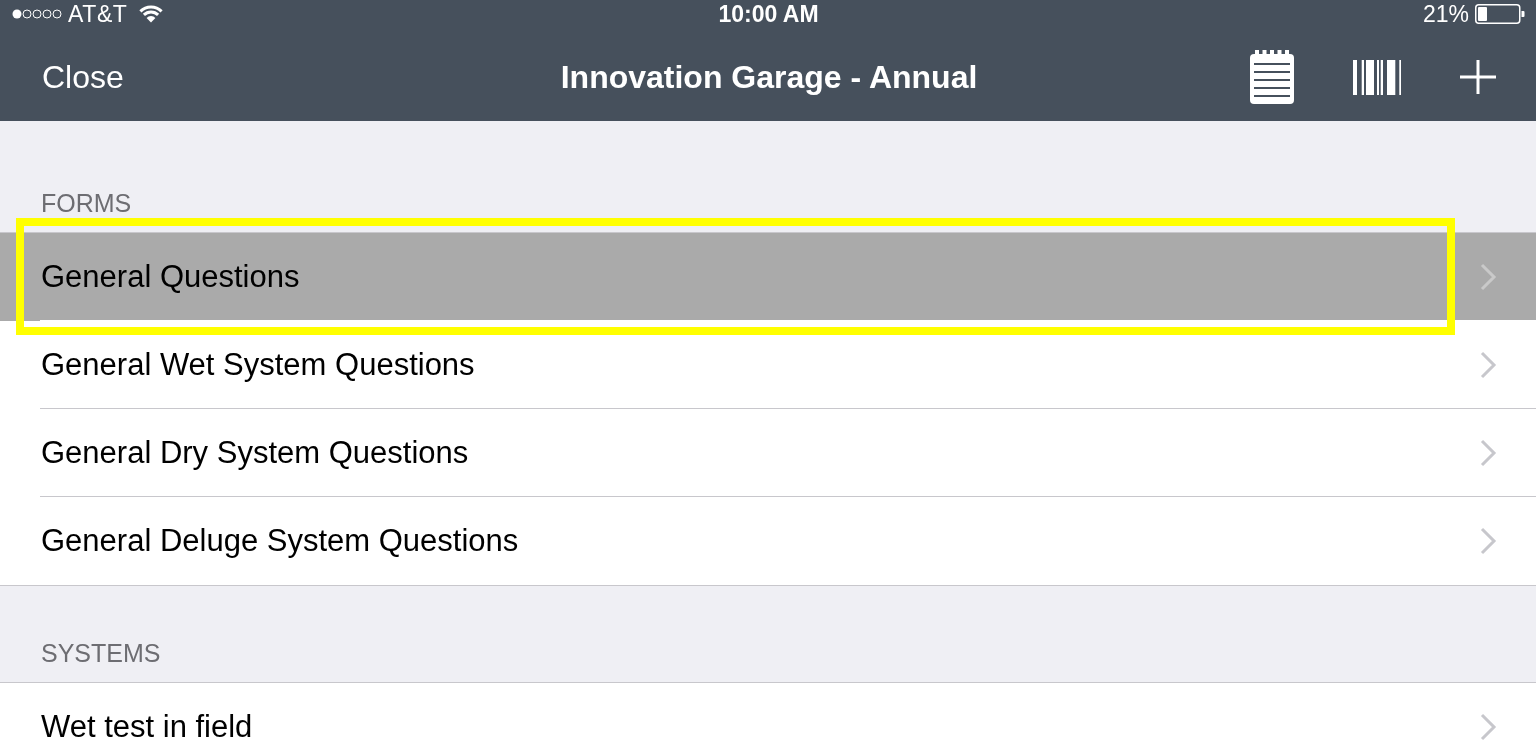 Image resolution: width=1536 pixels, height=755 pixels. I want to click on section-header: SYSTEMS, so click(101, 653).